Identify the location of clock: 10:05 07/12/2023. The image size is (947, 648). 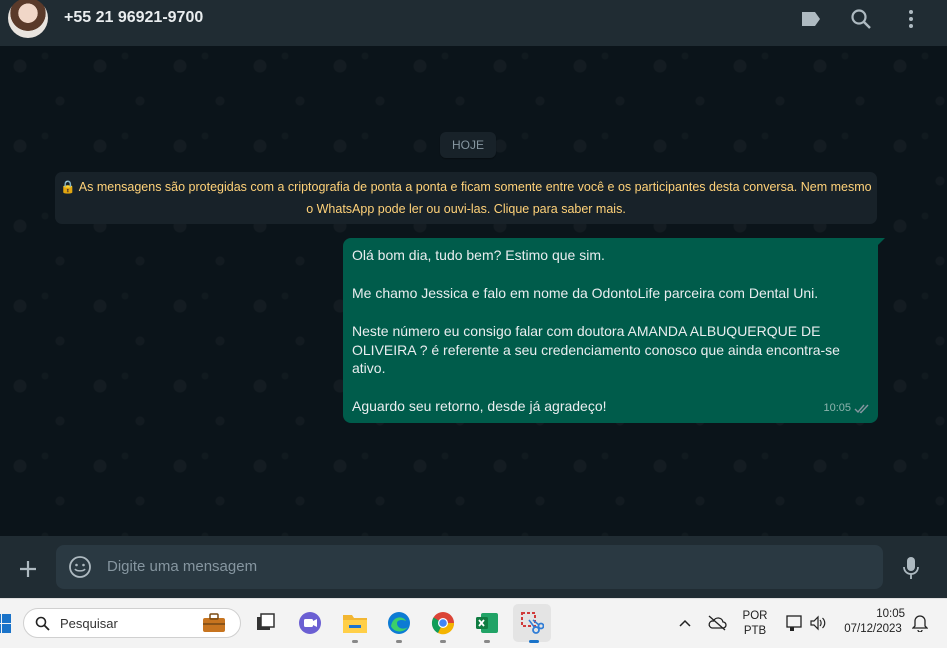
(873, 621).